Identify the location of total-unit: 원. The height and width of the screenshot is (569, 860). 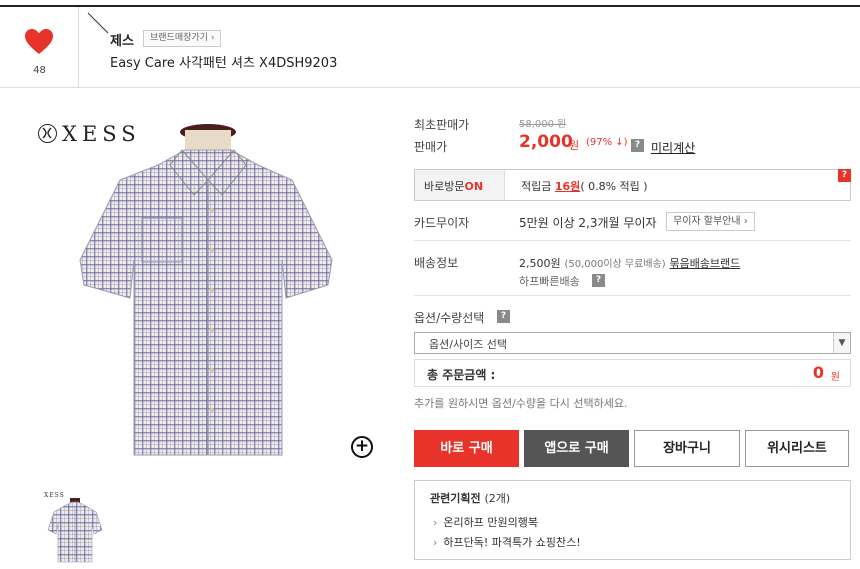
(835, 377).